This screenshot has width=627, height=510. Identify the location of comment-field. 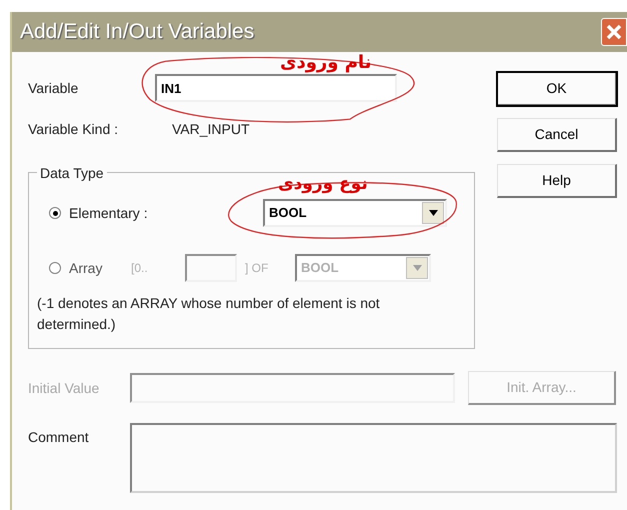
(373, 458).